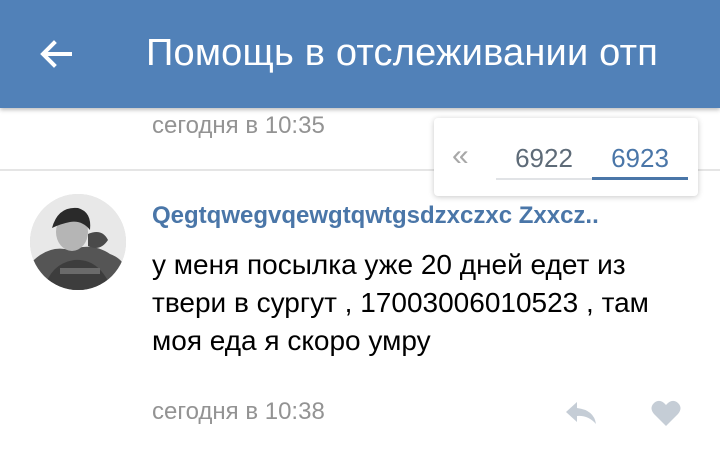 The image size is (720, 454). What do you see at coordinates (666, 413) in the screenshot?
I see `heart-icon` at bounding box center [666, 413].